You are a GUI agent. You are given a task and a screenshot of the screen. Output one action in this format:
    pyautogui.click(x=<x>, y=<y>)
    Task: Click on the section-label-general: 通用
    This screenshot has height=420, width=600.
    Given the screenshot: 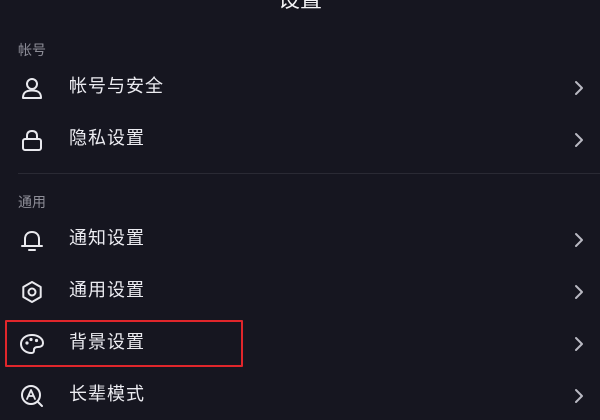 What is the action you would take?
    pyautogui.click(x=32, y=203)
    